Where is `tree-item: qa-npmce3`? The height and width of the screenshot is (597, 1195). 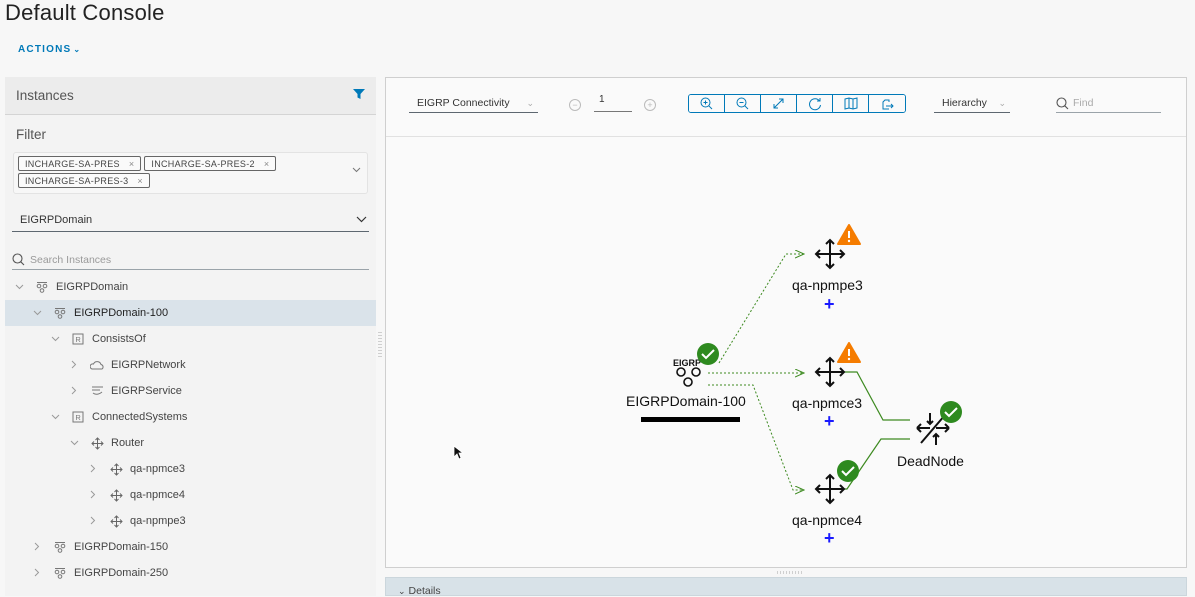
tree-item: qa-npmce3 is located at coordinates (190, 469).